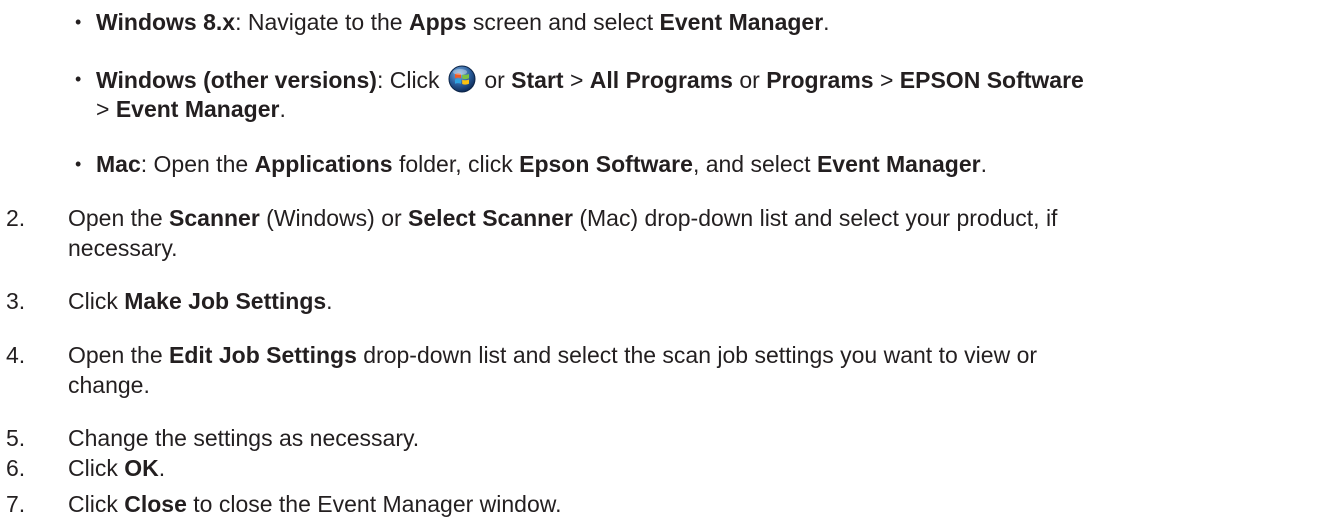 The height and width of the screenshot is (521, 1344). I want to click on step-3: Click Make Job Settings., so click(200, 301).